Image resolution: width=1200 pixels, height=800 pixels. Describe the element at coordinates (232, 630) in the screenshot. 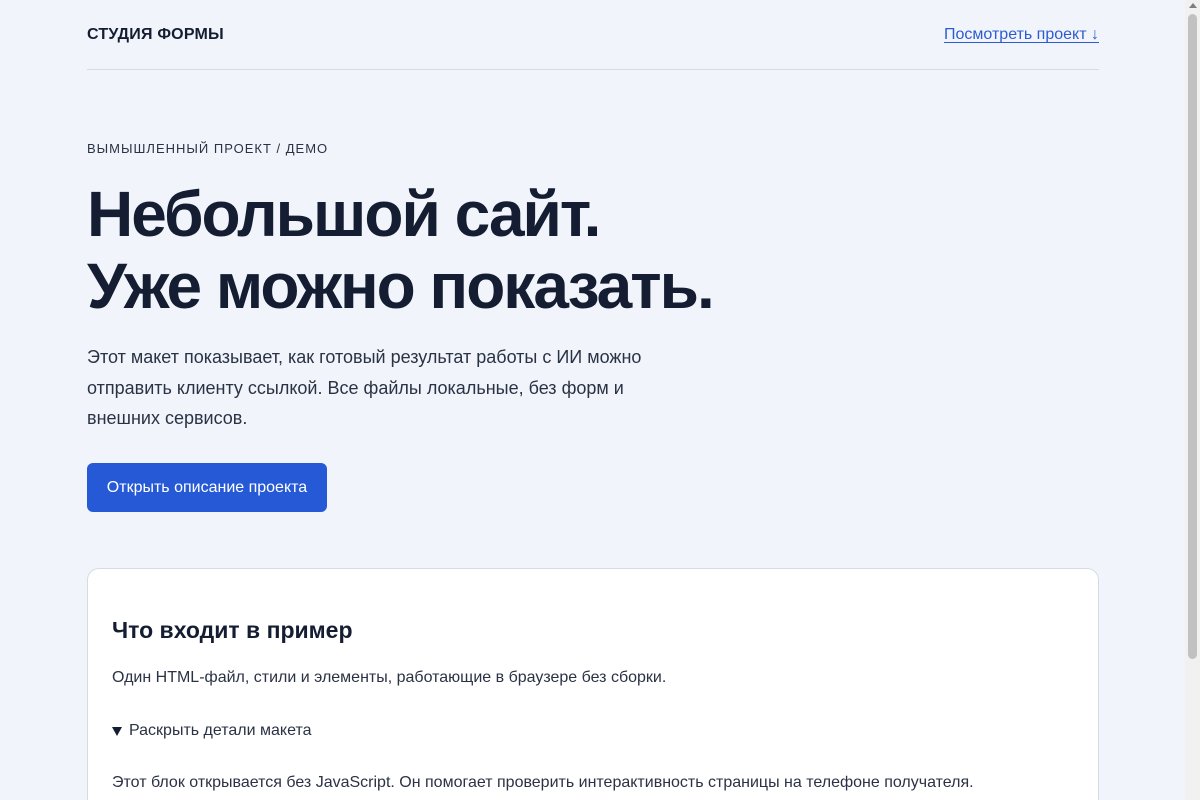

I see `card-title: Что входит в пример` at that location.